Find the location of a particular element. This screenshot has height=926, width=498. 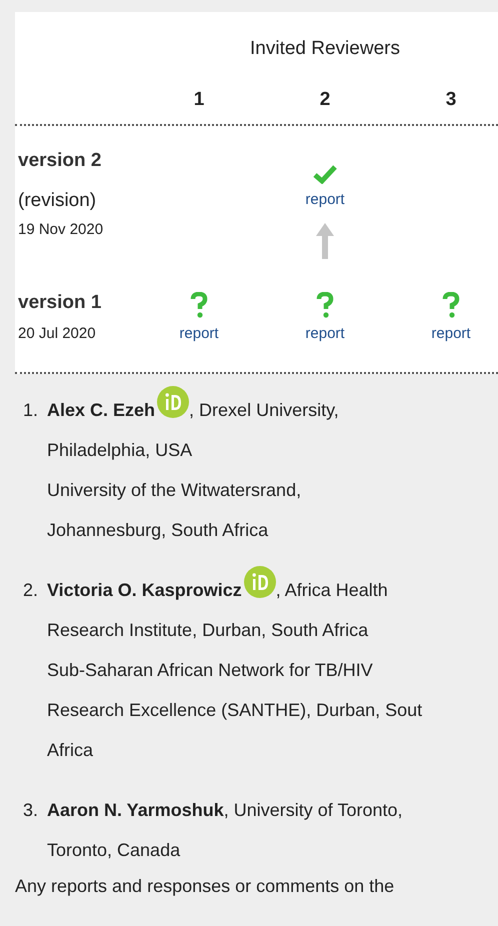

affiliation-text: Research Institute, Durban, South Africa is located at coordinates (208, 630).